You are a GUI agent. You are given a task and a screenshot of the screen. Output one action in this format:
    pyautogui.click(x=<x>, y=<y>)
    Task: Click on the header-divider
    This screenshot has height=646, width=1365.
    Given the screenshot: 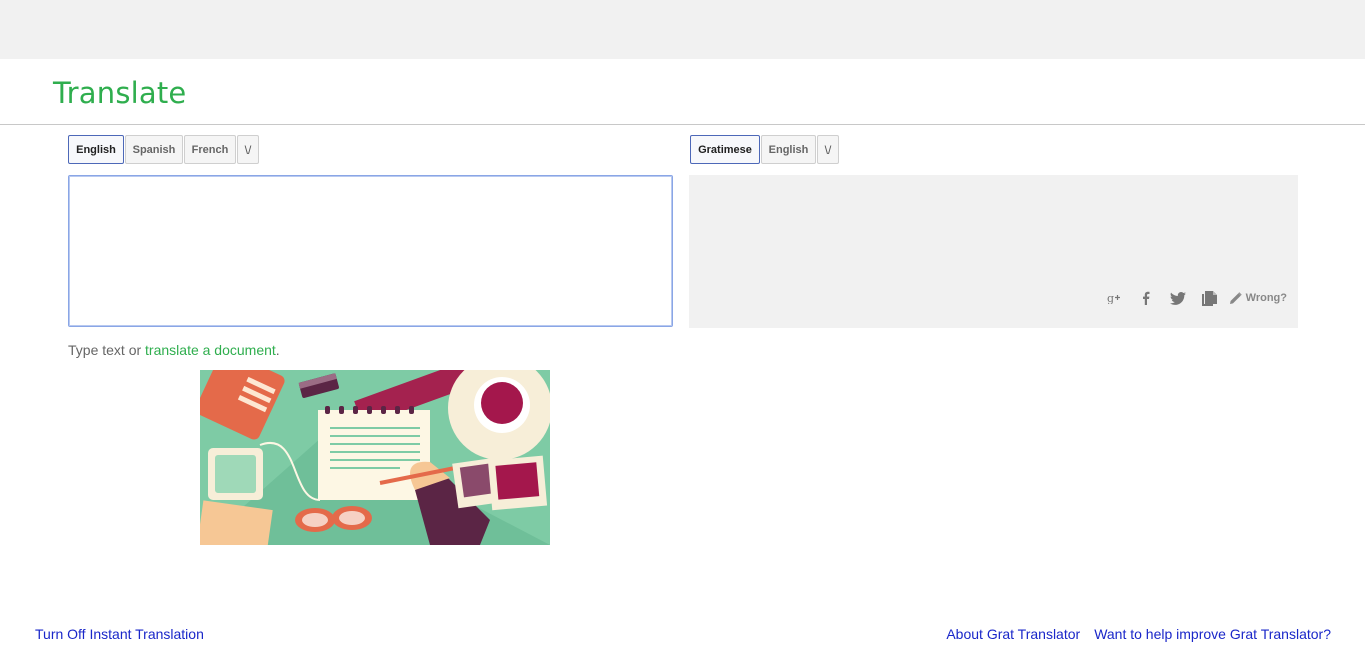 What is the action you would take?
    pyautogui.click(x=682, y=124)
    